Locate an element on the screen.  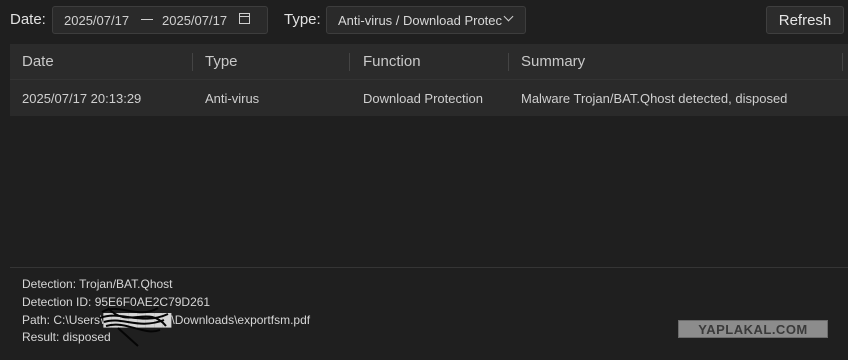
type-select: Anti-virus / Download Protection is located at coordinates (426, 20).